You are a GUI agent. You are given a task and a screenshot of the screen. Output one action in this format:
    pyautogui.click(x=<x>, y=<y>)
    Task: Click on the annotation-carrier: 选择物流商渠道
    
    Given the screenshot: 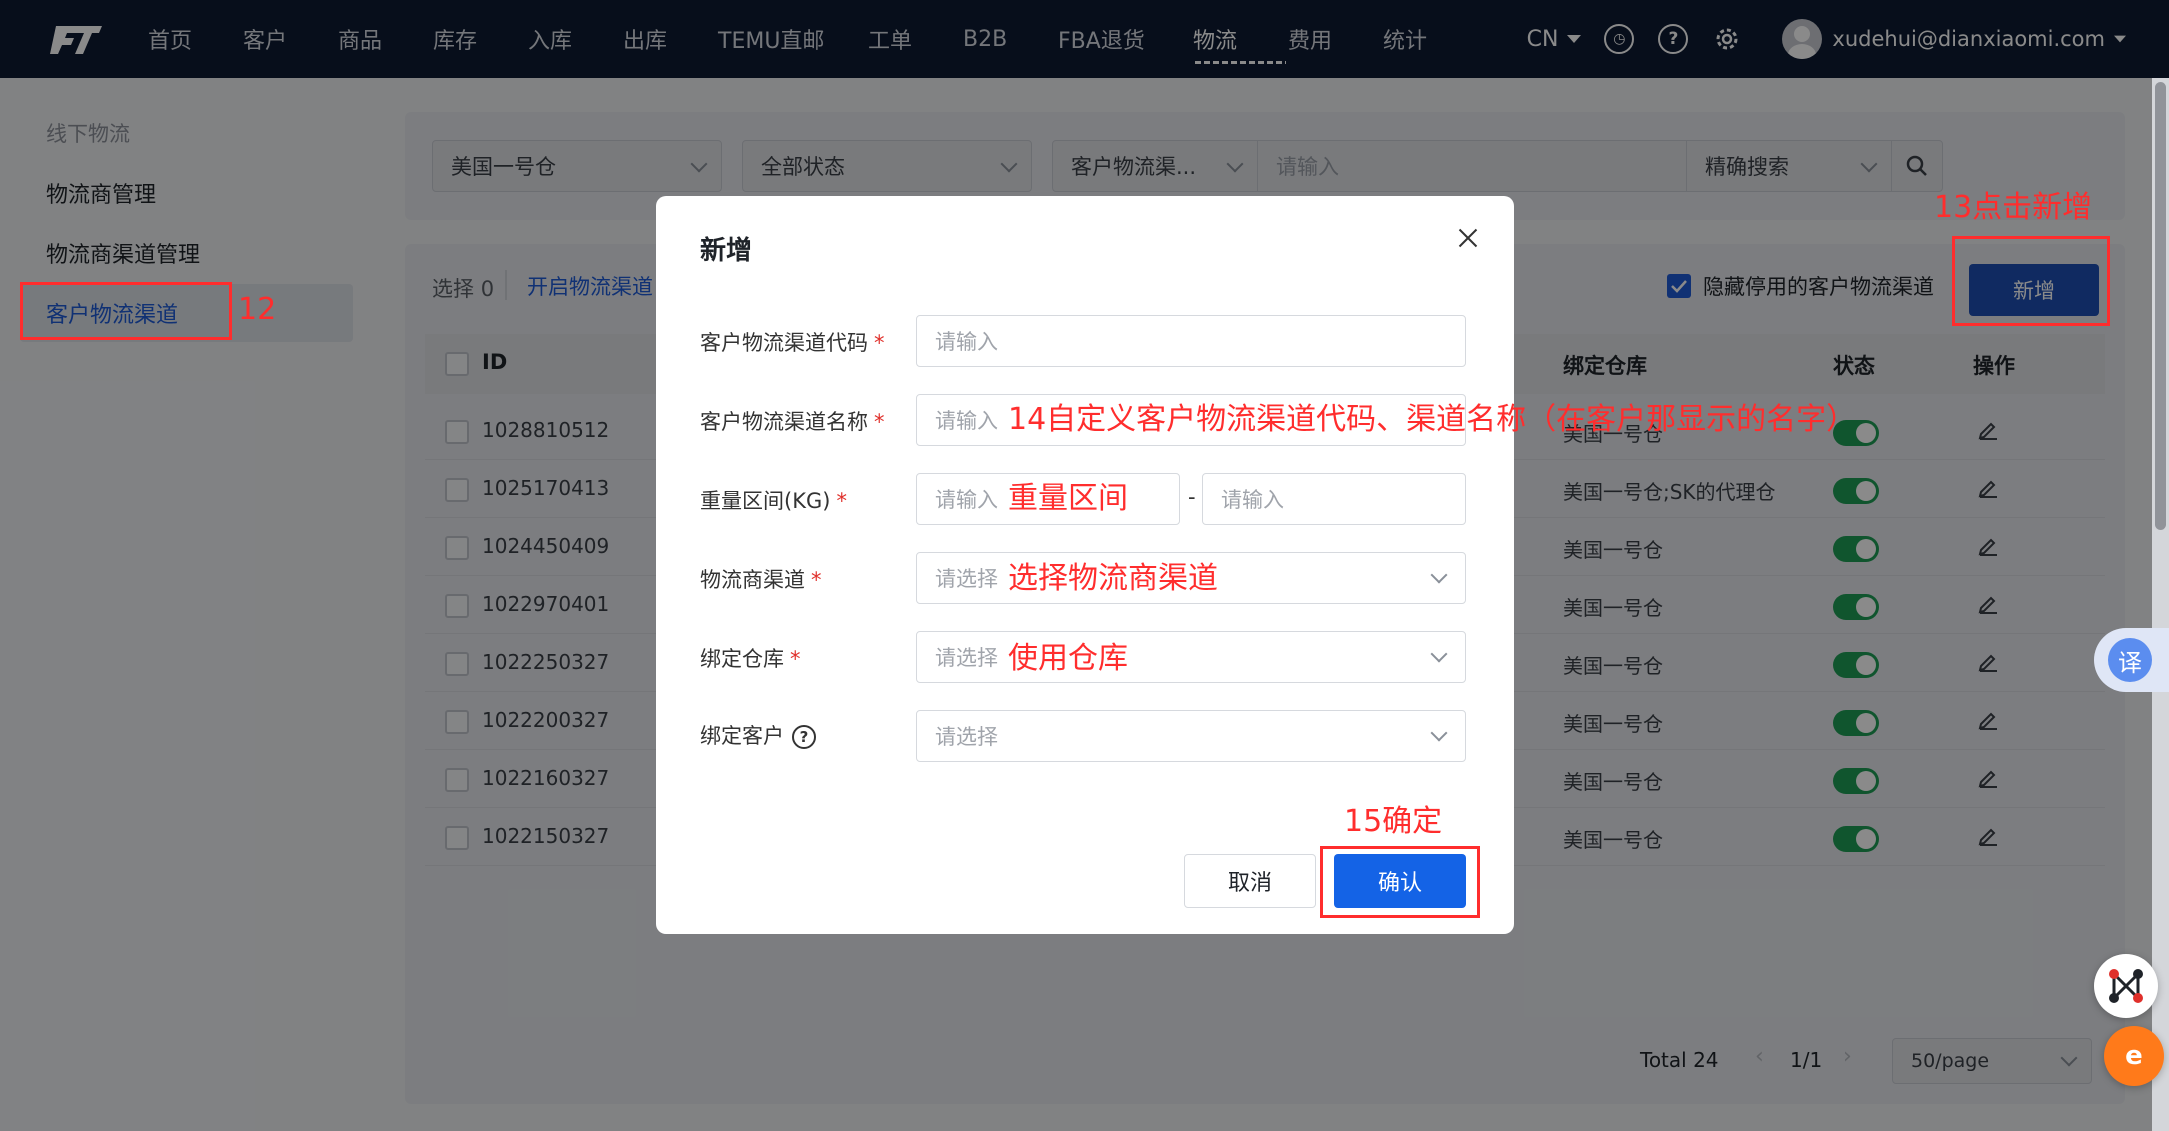 What is the action you would take?
    pyautogui.click(x=1113, y=578)
    